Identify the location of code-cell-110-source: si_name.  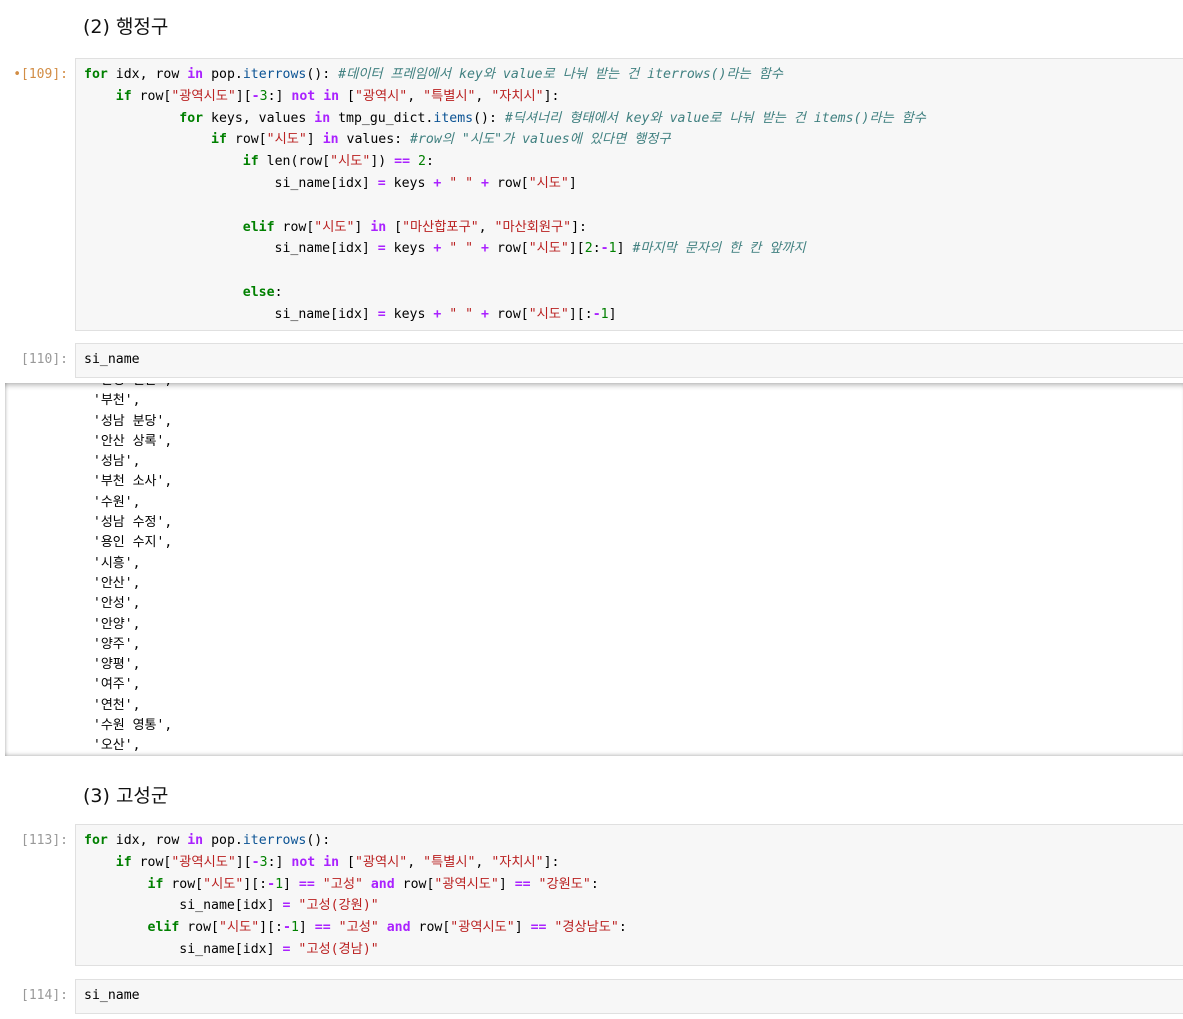
(112, 359).